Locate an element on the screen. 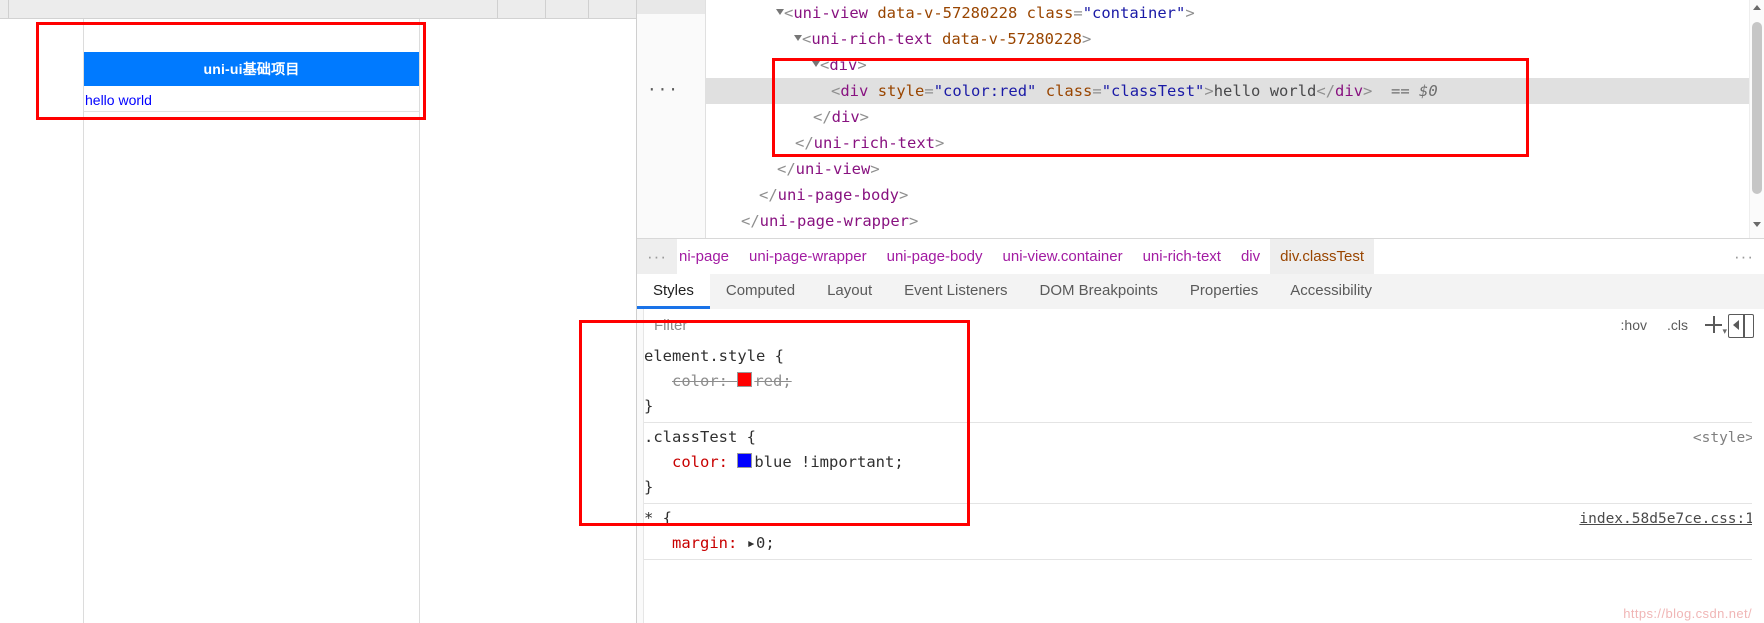 The width and height of the screenshot is (1764, 623). tab-properties: Properties is located at coordinates (1224, 291).